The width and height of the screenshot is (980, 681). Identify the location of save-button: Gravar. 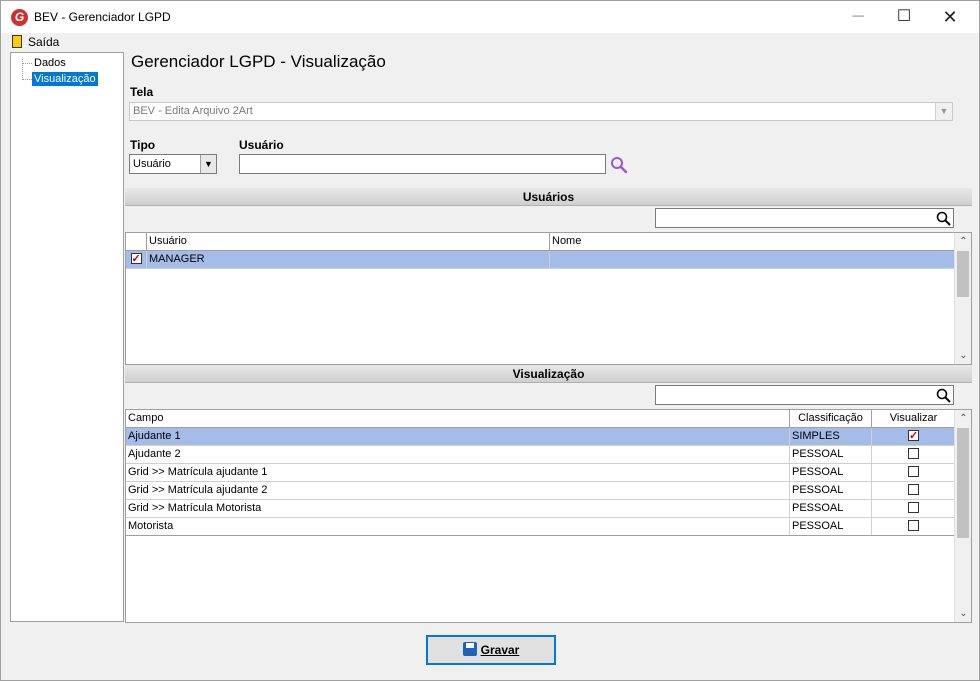
(491, 650).